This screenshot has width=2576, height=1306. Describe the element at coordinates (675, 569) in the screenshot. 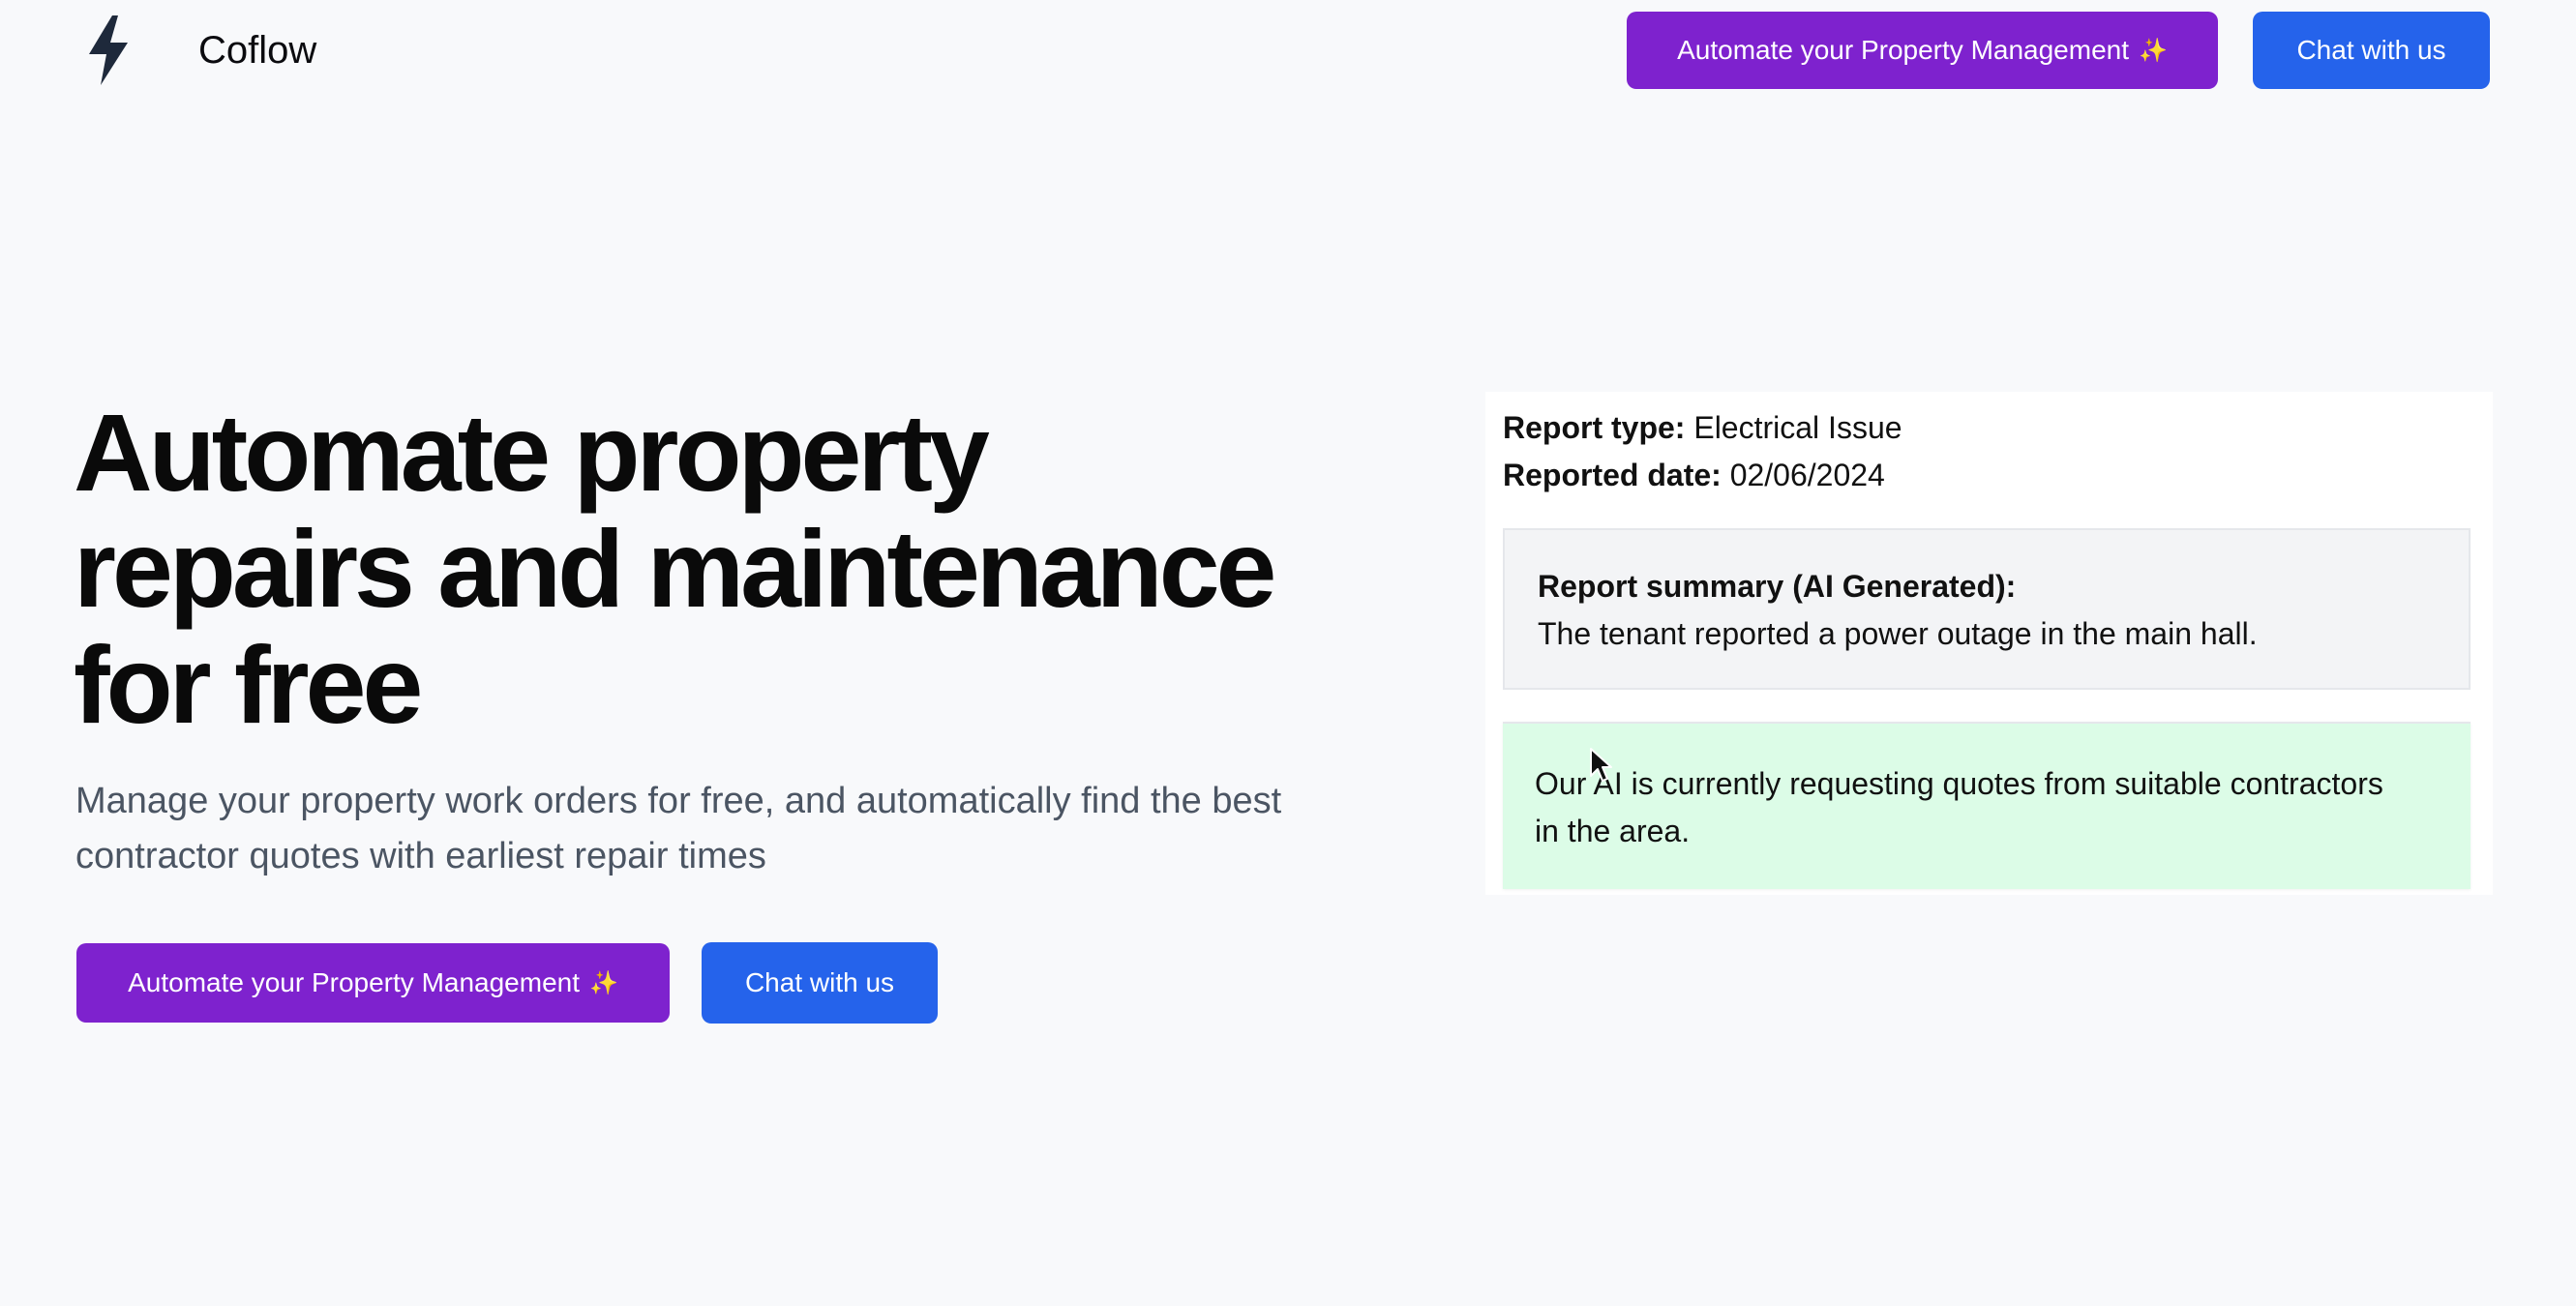

I see `hero-title-line: repairs and maintenance` at that location.